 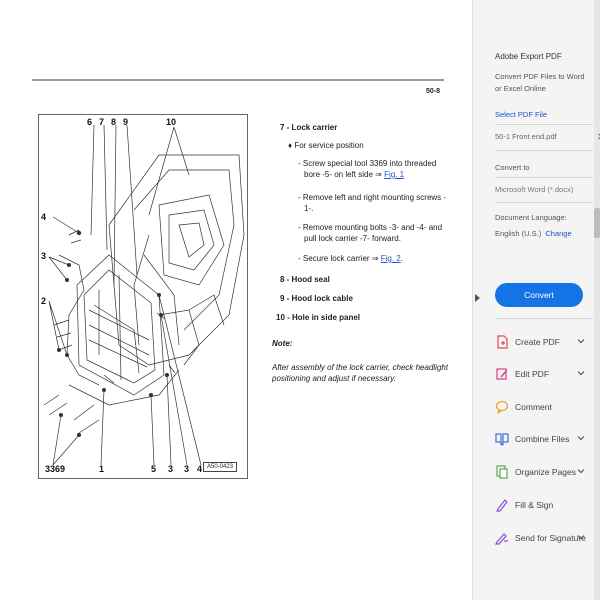 What do you see at coordinates (55, 469) in the screenshot?
I see `callout-3369: 3369` at bounding box center [55, 469].